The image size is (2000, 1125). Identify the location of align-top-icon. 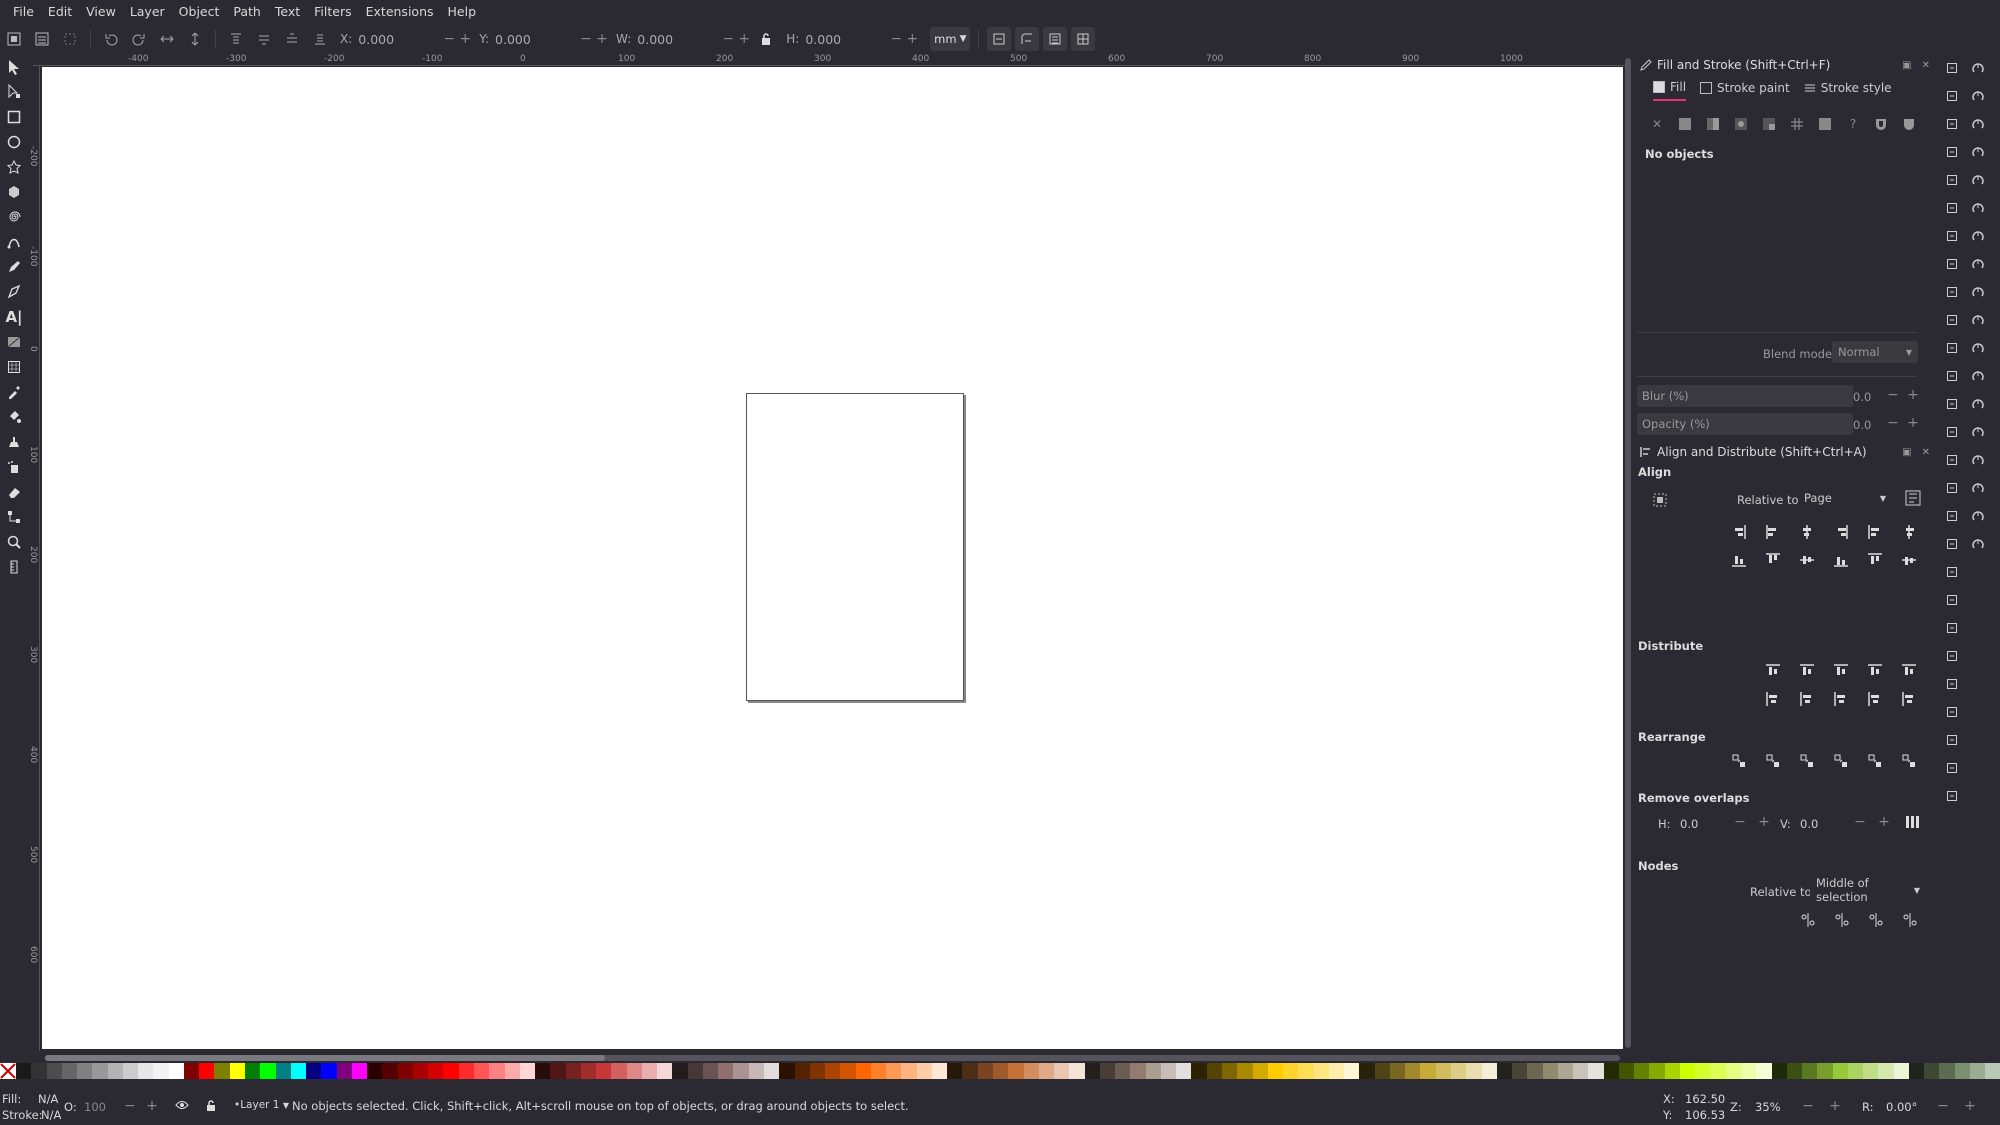
(1773, 560).